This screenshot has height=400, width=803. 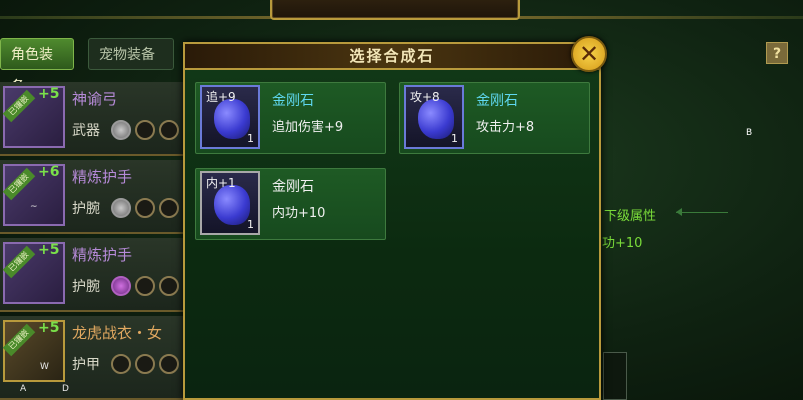 What do you see at coordinates (49, 172) in the screenshot?
I see `enhance-level: +6` at bounding box center [49, 172].